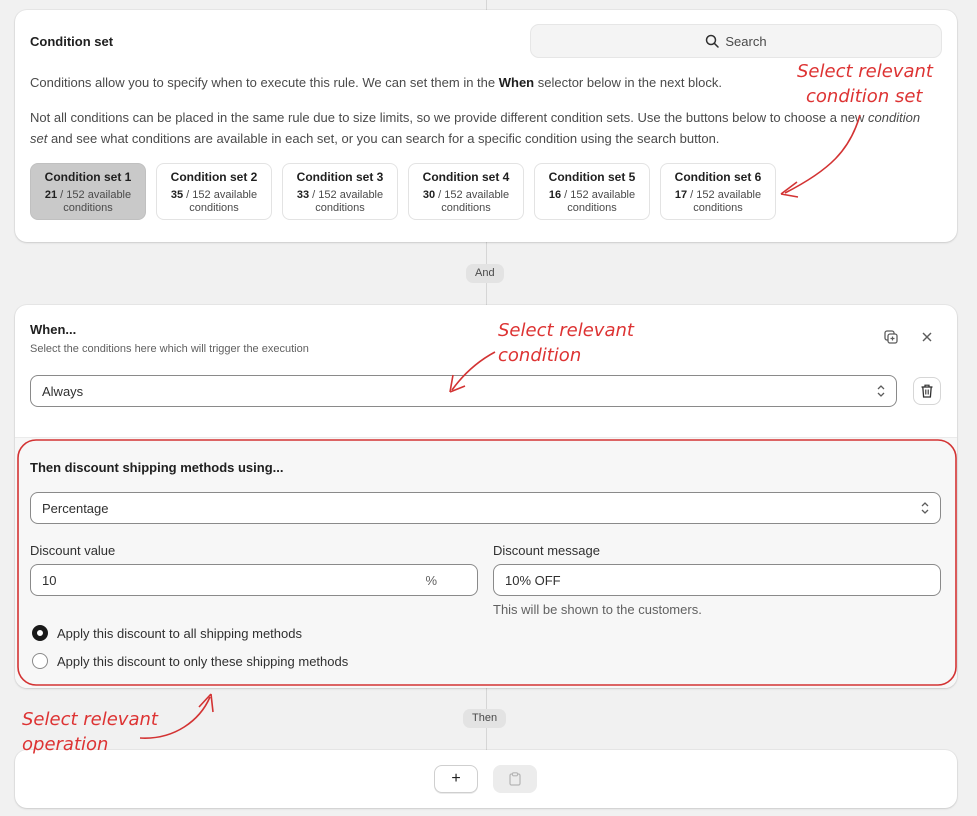 This screenshot has width=977, height=816. What do you see at coordinates (486, 5) in the screenshot?
I see `connector-line` at bounding box center [486, 5].